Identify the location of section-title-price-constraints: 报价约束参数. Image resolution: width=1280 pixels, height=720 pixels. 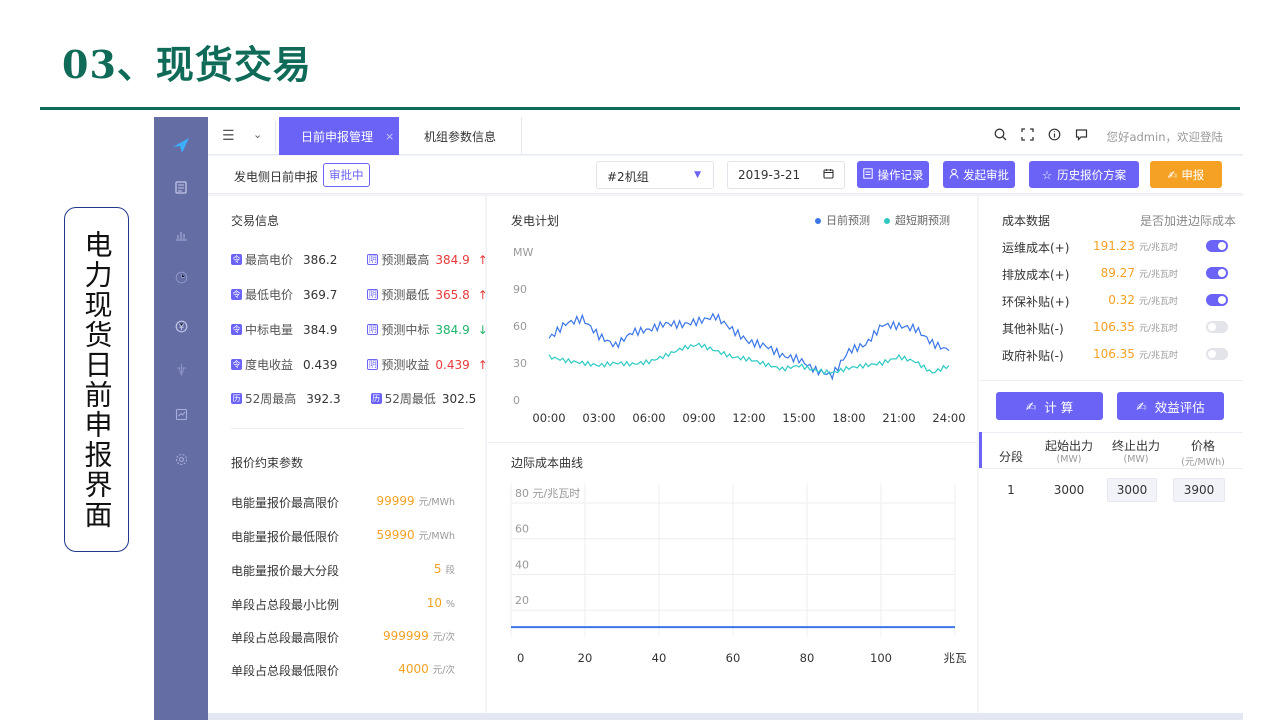
(267, 463).